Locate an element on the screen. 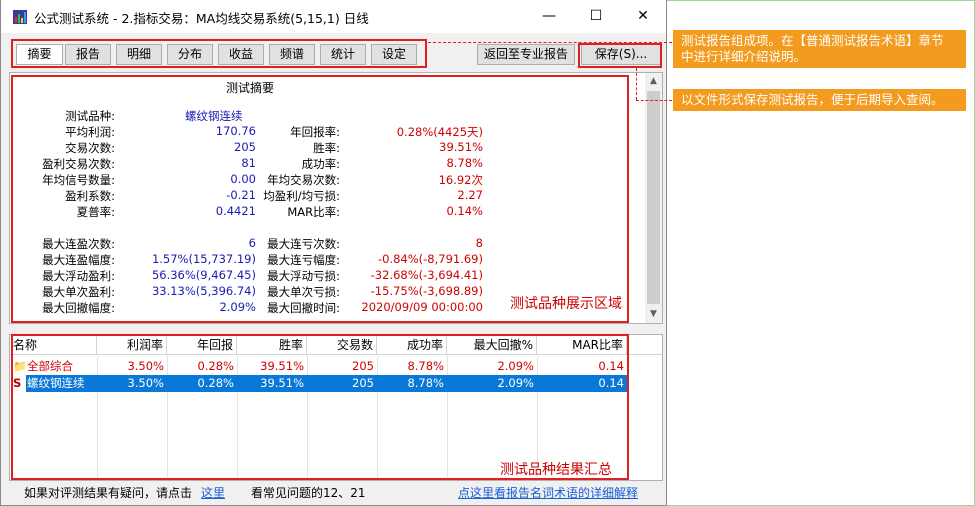  tabs-callout-line1: 测试报告组成项。在【普通测试报告术语】章节 is located at coordinates (812, 40).